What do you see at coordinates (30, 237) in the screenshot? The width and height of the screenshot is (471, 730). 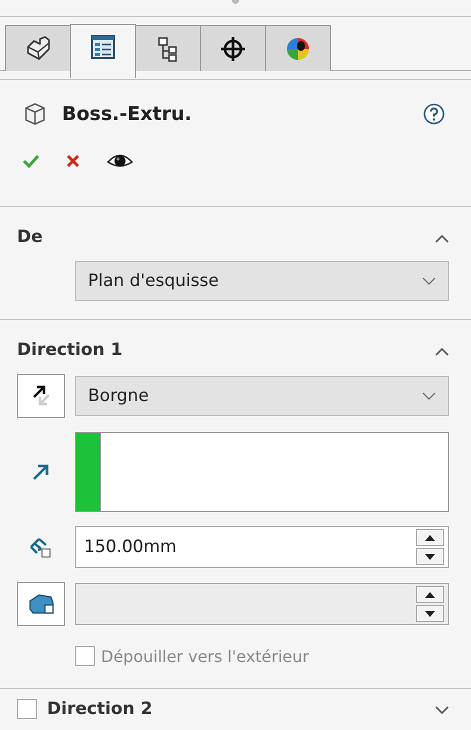 I see `section-title: De` at bounding box center [30, 237].